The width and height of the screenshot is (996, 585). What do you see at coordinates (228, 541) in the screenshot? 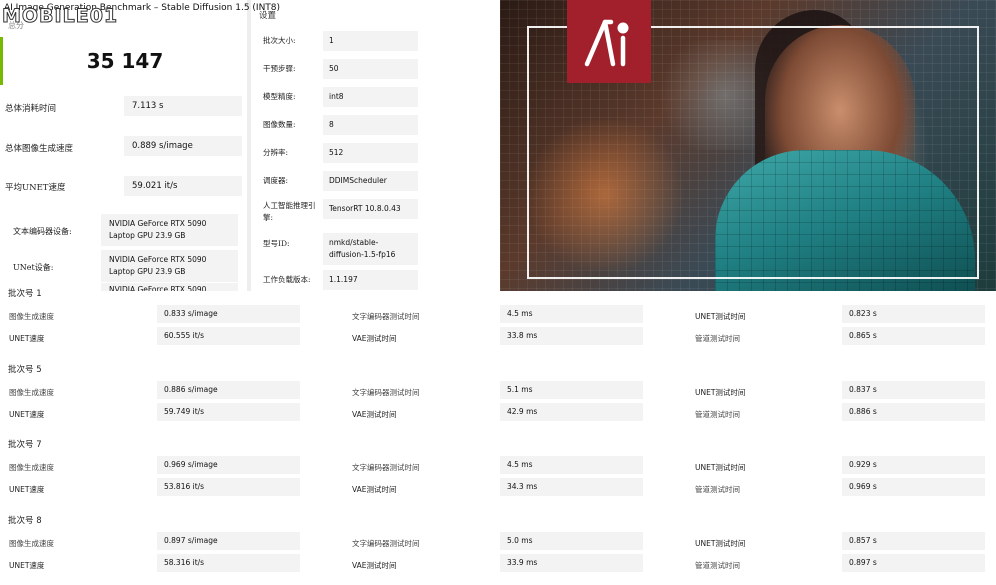
I see `batch-image-speed-value: 0.897 s/image` at bounding box center [228, 541].